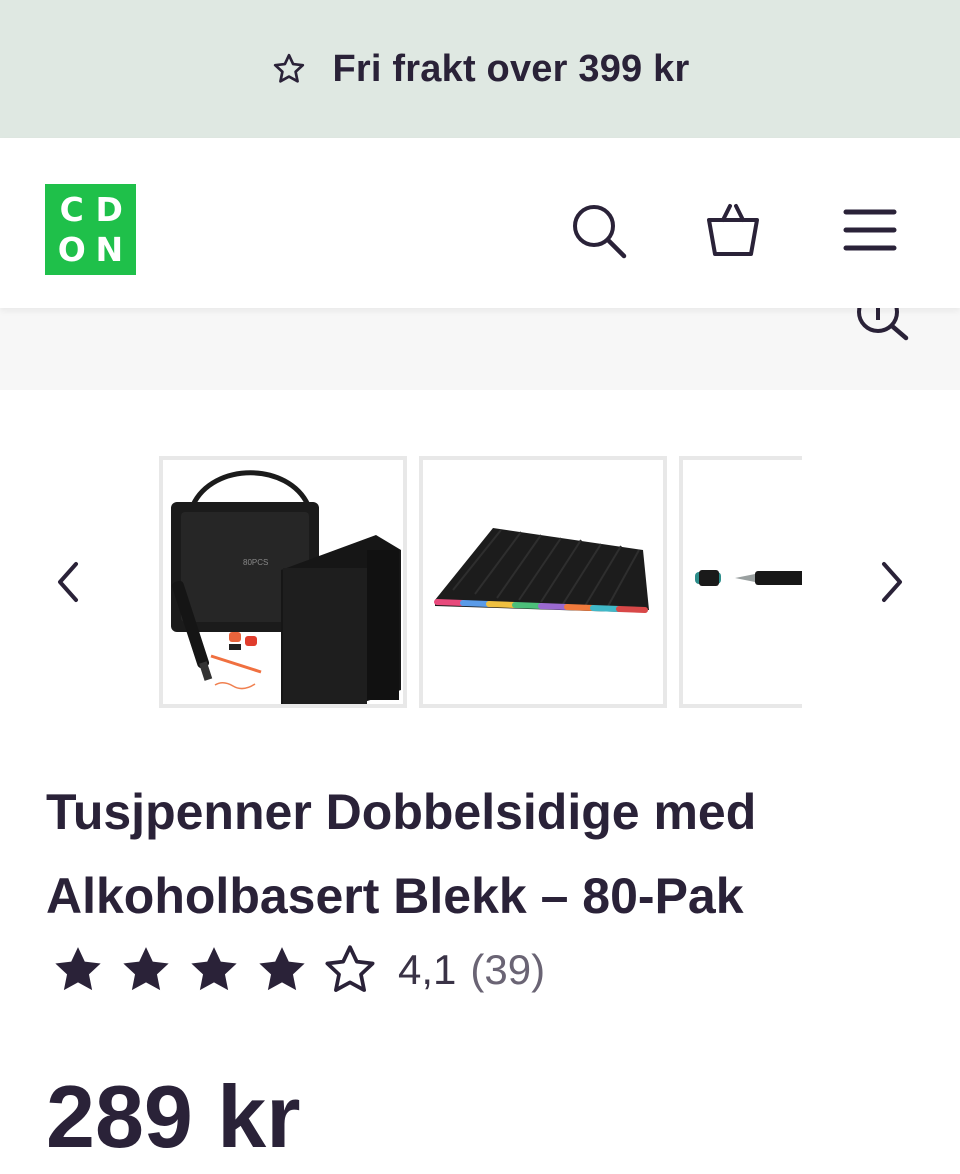 The image size is (960, 1174). What do you see at coordinates (173, 1116) in the screenshot?
I see `product-price: 289 kr` at bounding box center [173, 1116].